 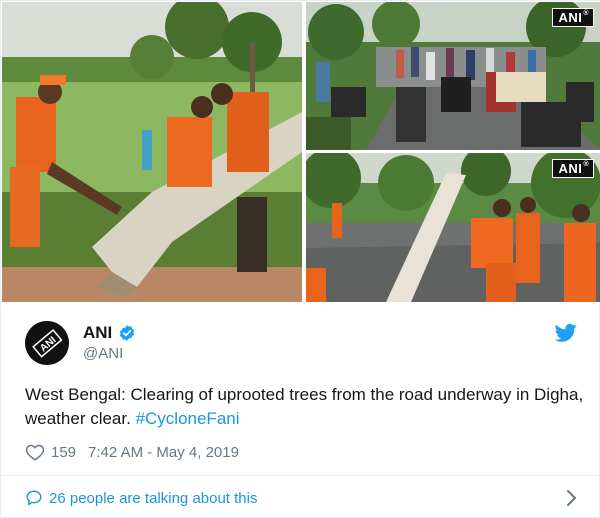 I want to click on conversation-link: 26 people are talking about this, so click(x=303, y=498).